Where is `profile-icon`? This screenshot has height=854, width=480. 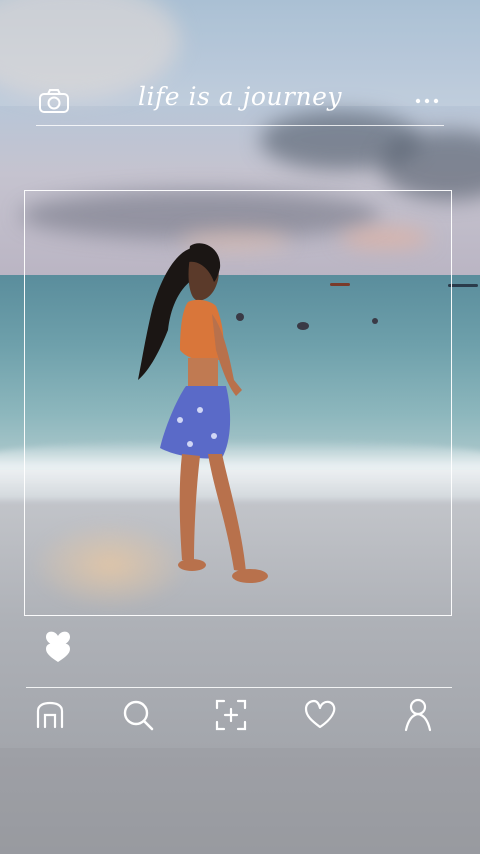
profile-icon is located at coordinates (418, 715).